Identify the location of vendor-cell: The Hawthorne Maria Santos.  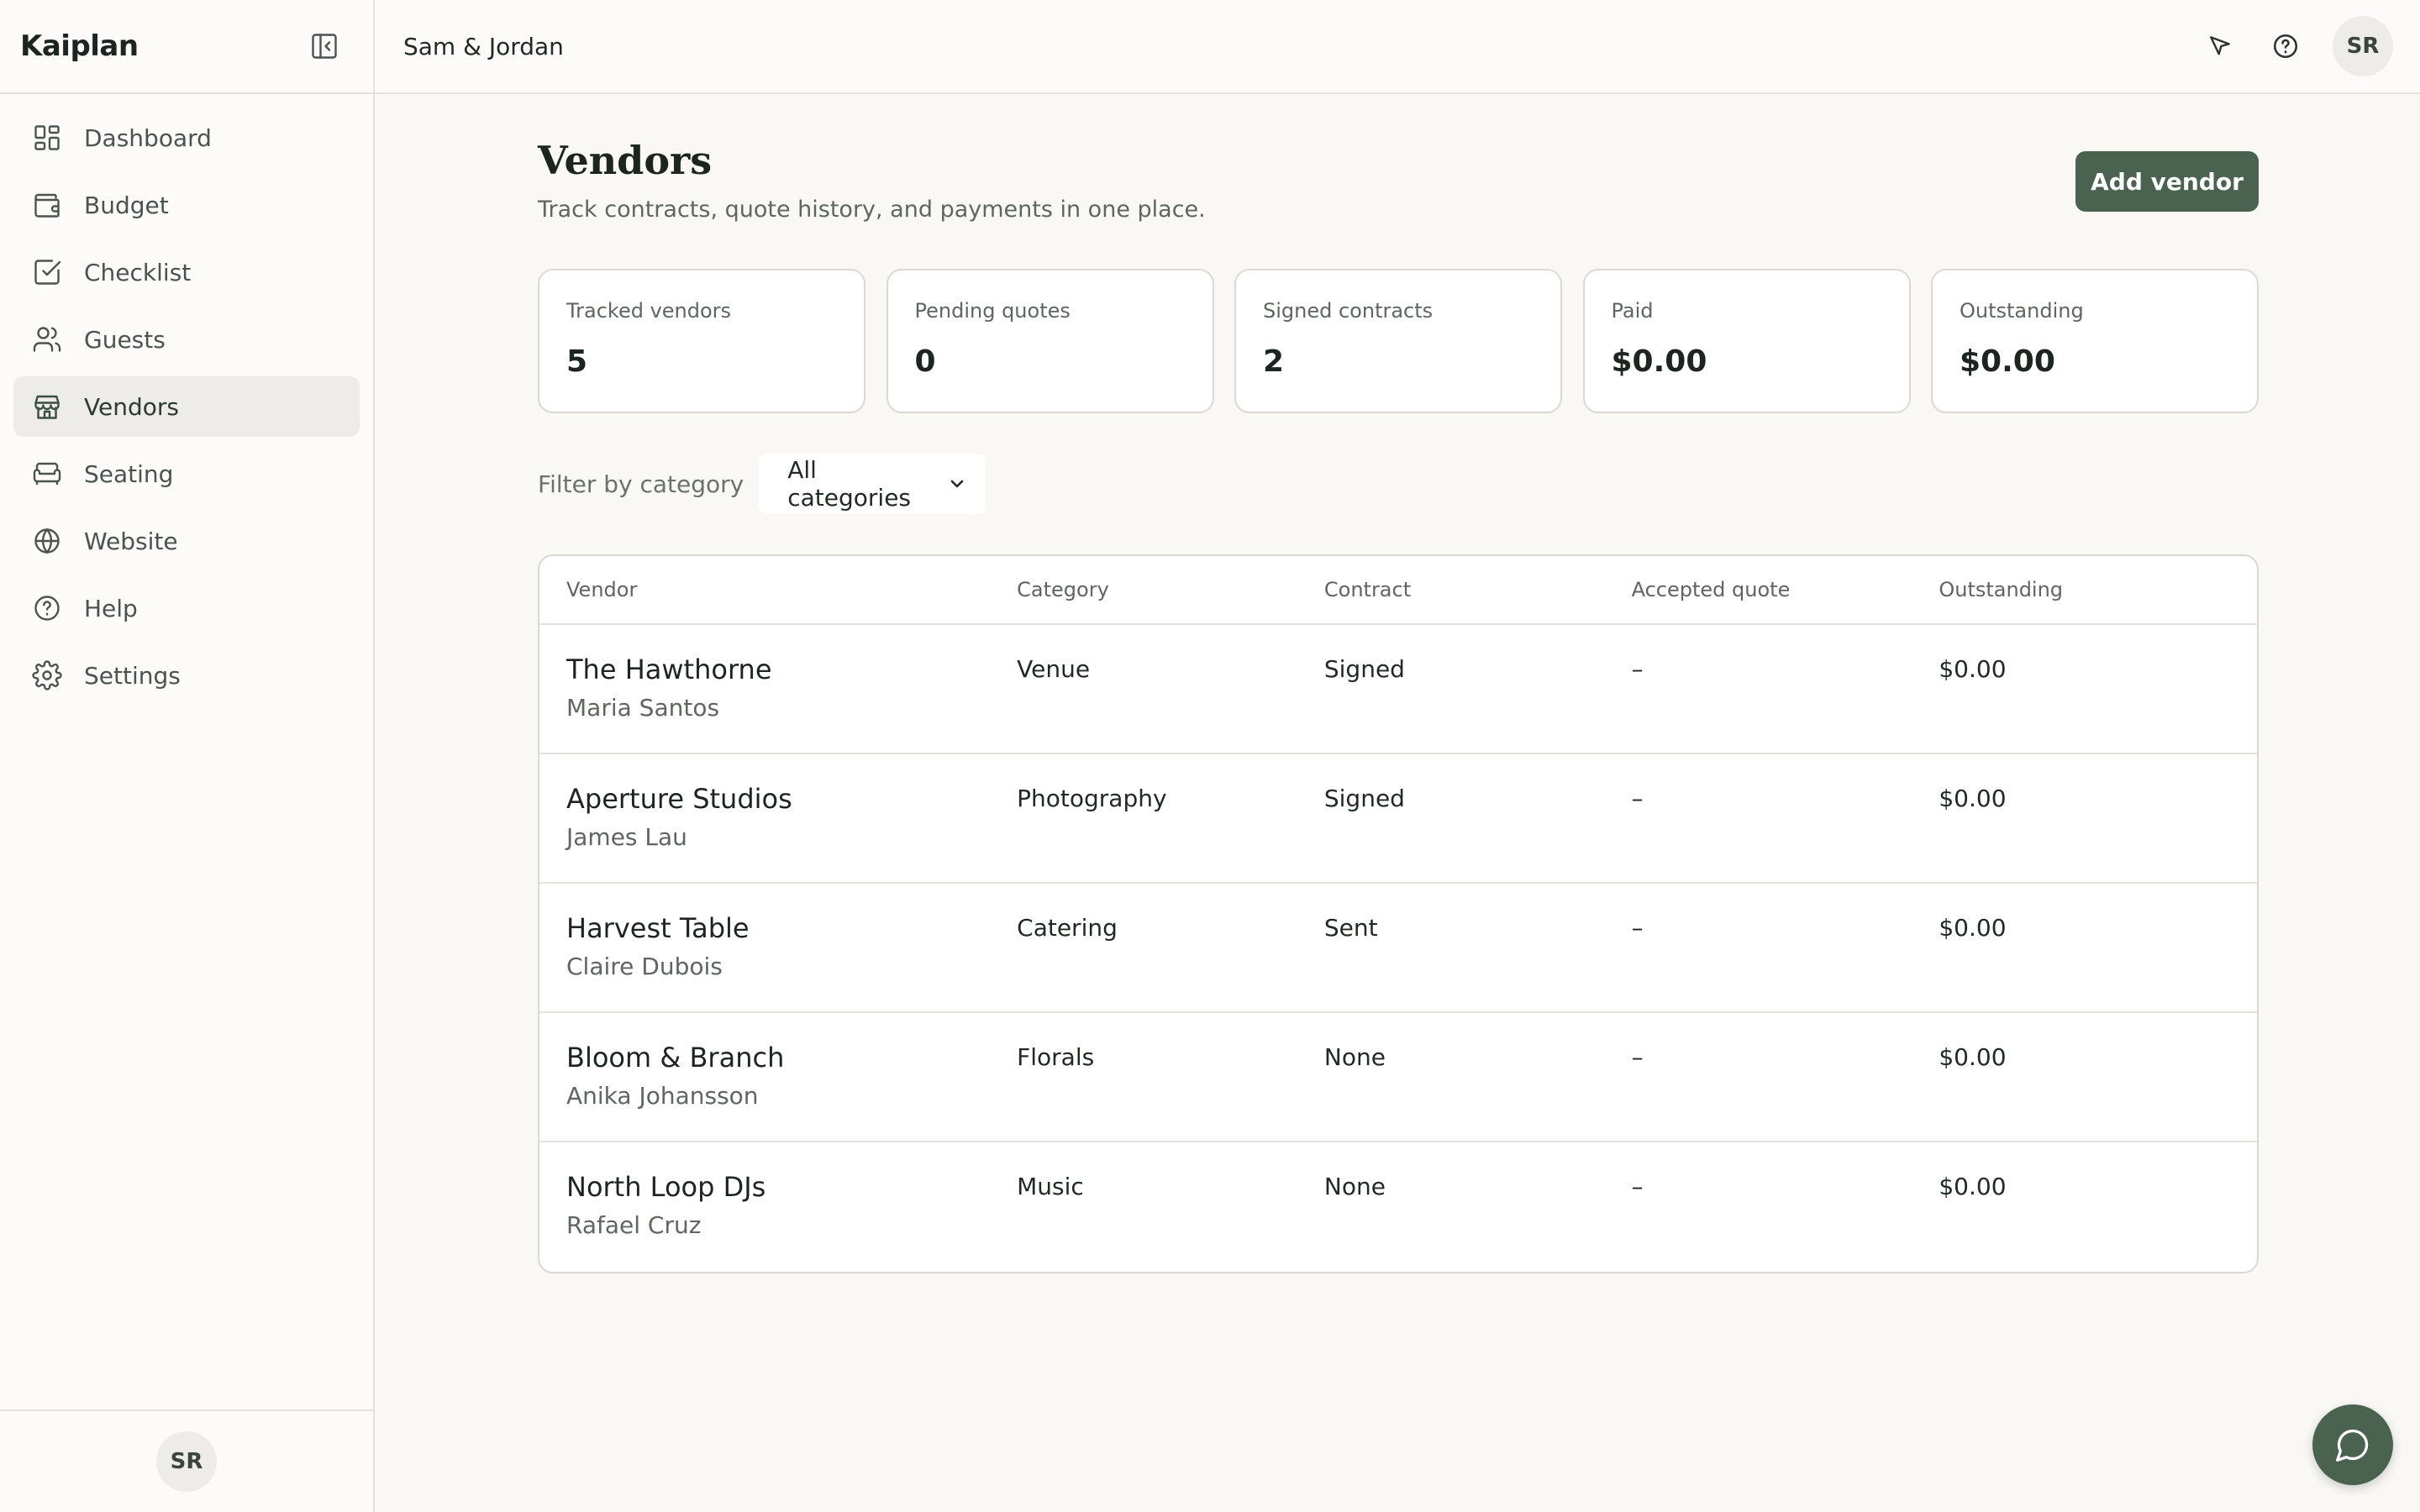
(792, 689).